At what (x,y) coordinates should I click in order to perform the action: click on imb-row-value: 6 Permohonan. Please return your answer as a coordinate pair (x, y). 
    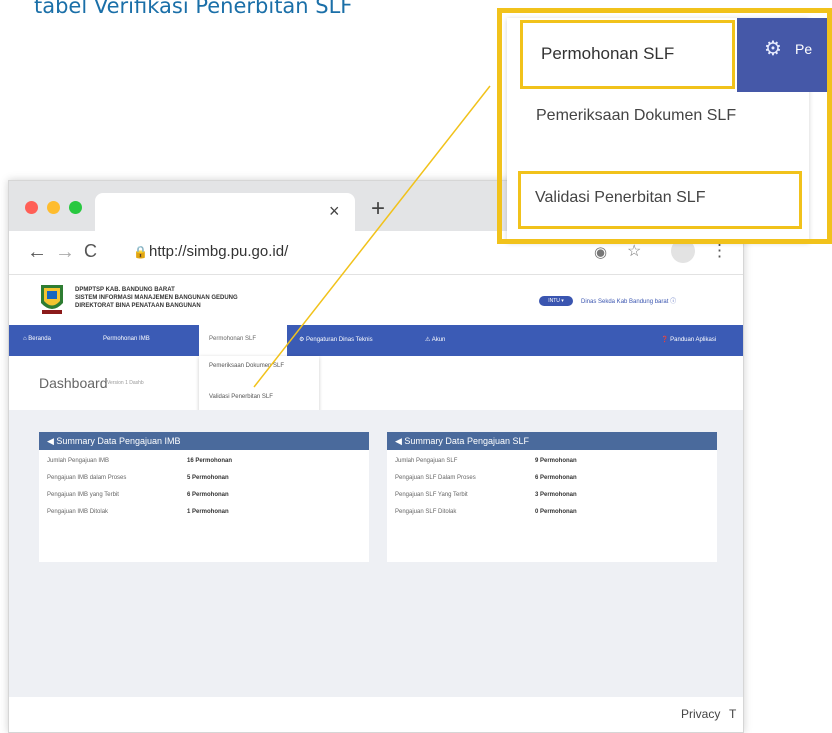
    Looking at the image, I should click on (208, 495).